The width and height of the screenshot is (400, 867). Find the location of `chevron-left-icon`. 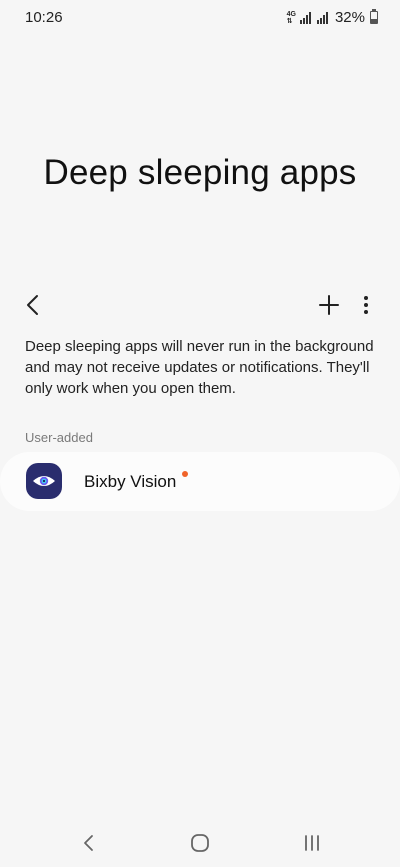

chevron-left-icon is located at coordinates (32, 305).